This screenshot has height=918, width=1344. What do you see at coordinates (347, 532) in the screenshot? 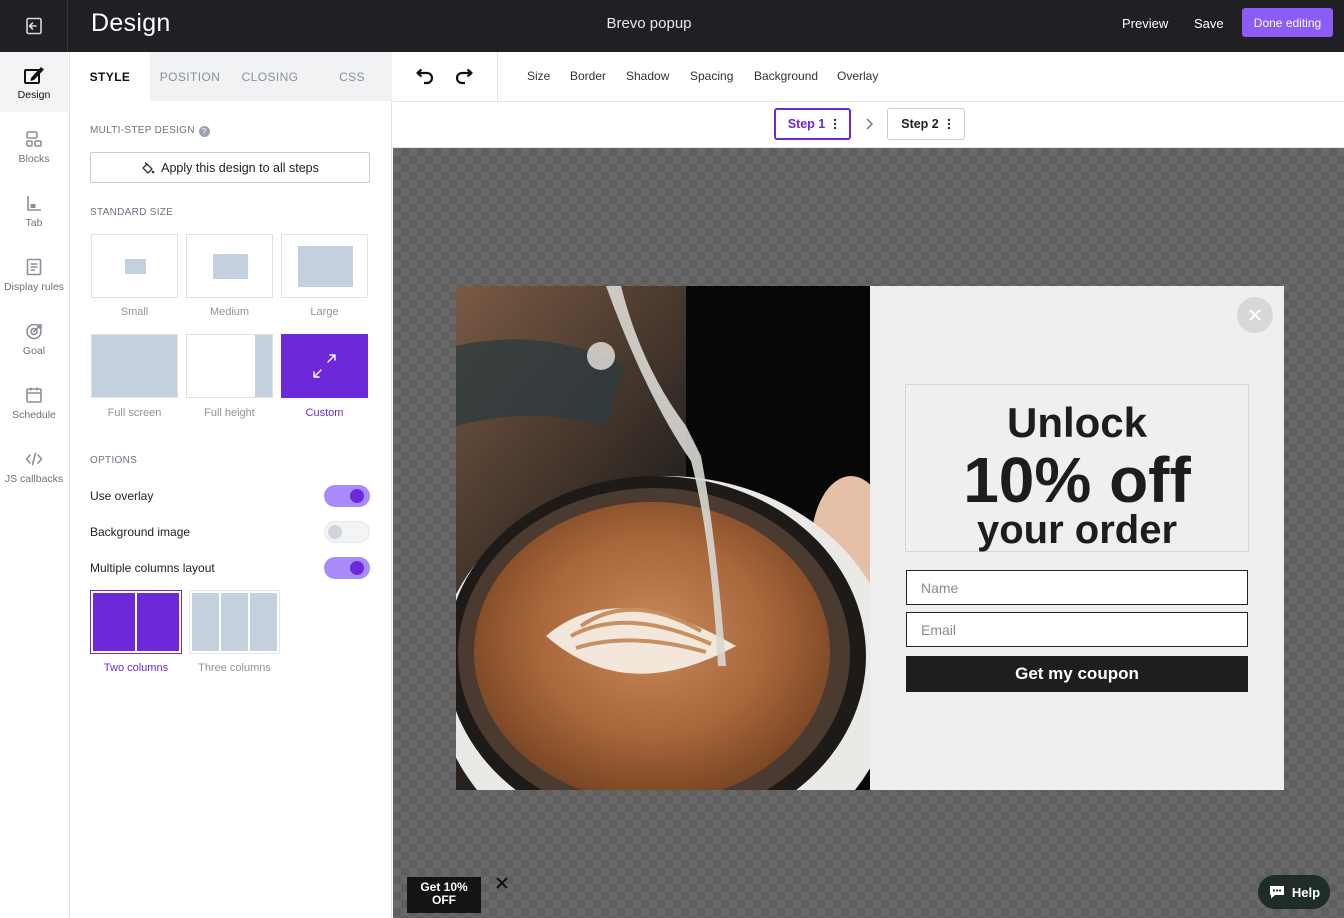
I see `background-image-toggle` at bounding box center [347, 532].